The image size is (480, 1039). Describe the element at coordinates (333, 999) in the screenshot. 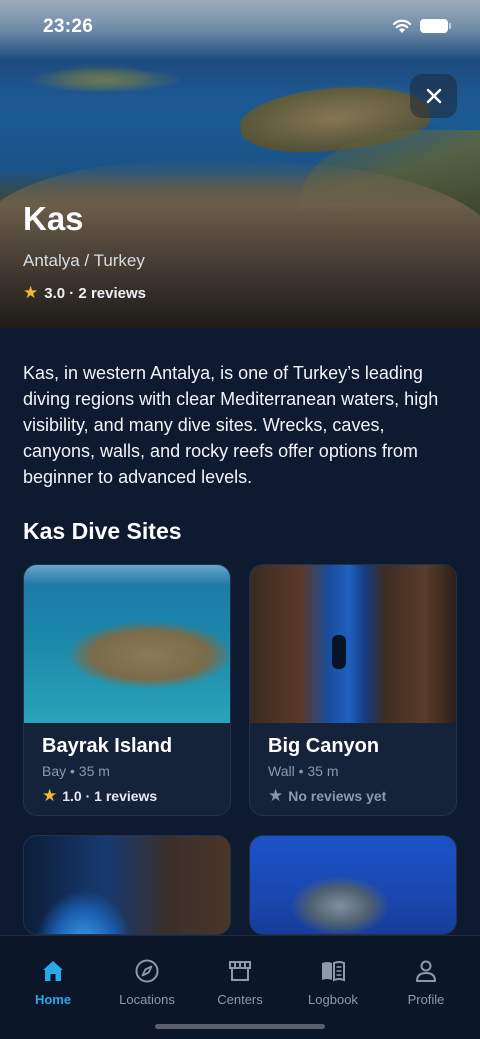

I see `tab-label: Logbook` at that location.